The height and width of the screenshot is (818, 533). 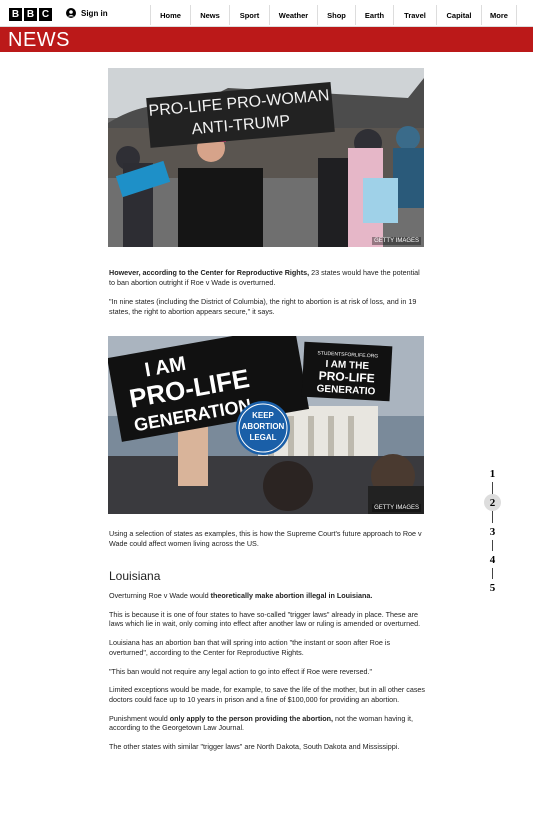 I want to click on step-4: 4, so click(x=492, y=559).